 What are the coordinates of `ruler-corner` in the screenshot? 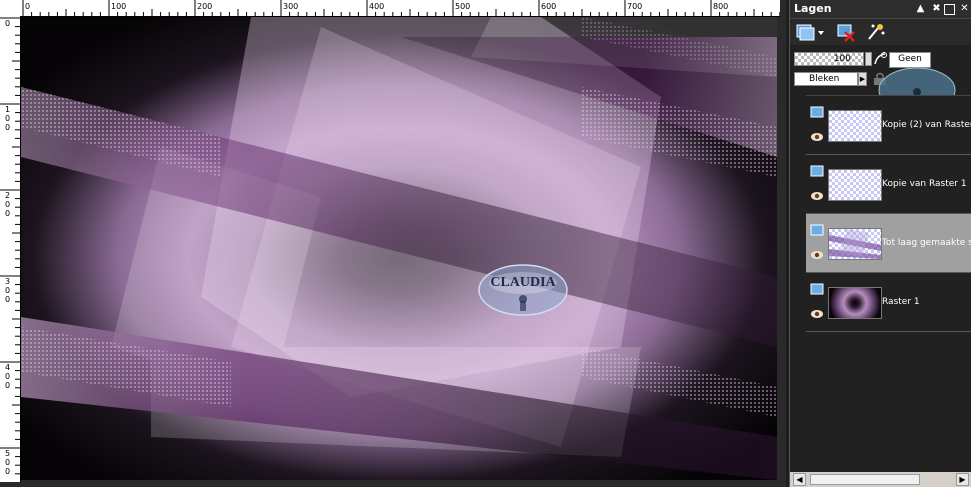 It's located at (10, 8).